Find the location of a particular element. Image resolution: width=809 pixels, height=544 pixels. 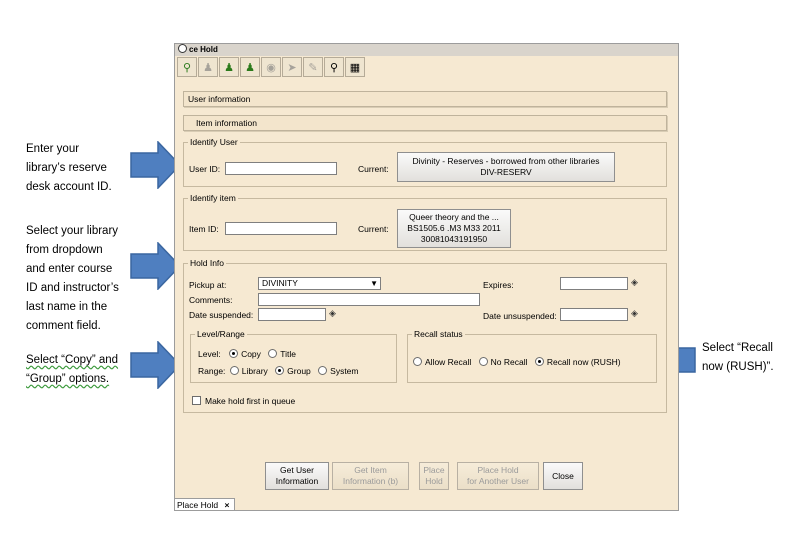

annotation-line: last name in the is located at coordinates (67, 307).